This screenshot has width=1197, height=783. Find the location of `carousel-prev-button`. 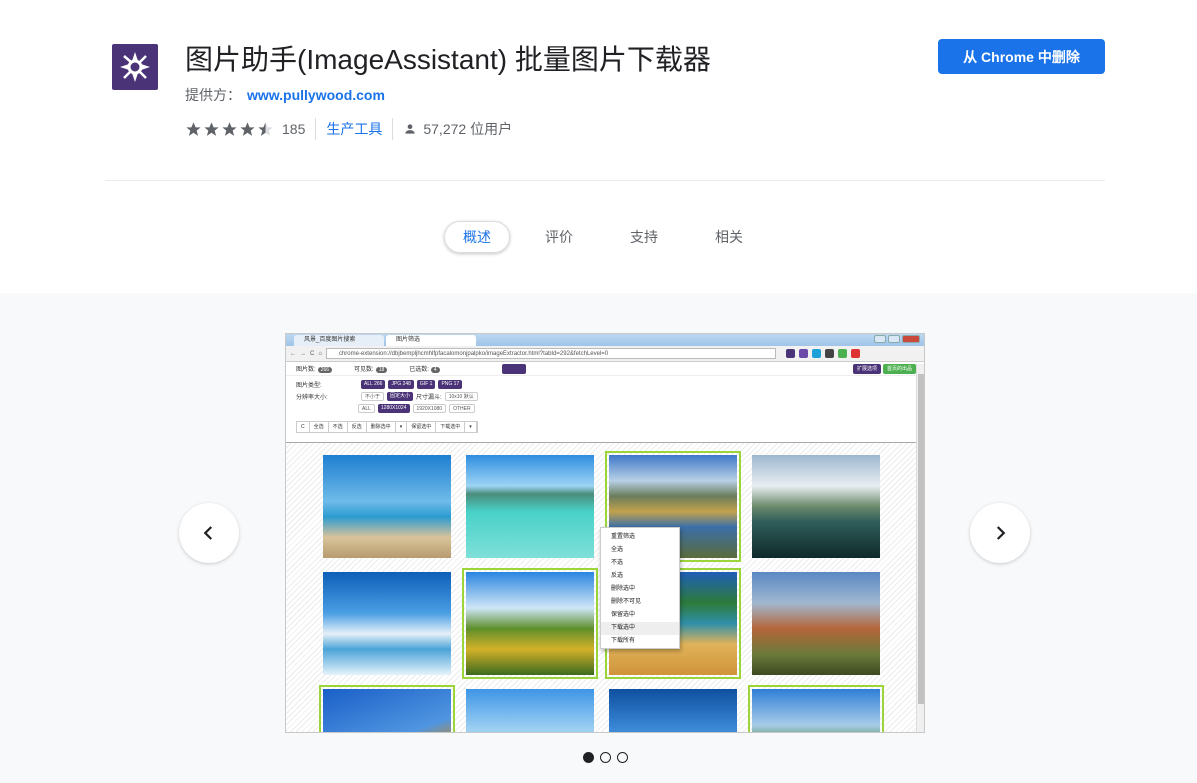

carousel-prev-button is located at coordinates (209, 533).